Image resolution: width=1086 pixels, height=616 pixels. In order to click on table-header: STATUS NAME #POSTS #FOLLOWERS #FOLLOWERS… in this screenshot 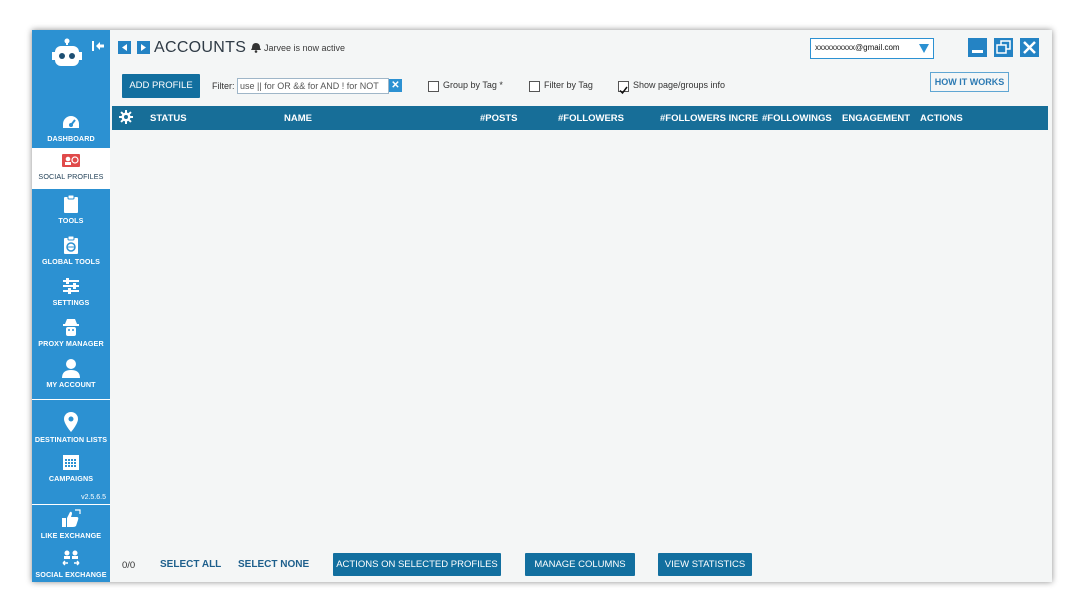, I will do `click(580, 118)`.